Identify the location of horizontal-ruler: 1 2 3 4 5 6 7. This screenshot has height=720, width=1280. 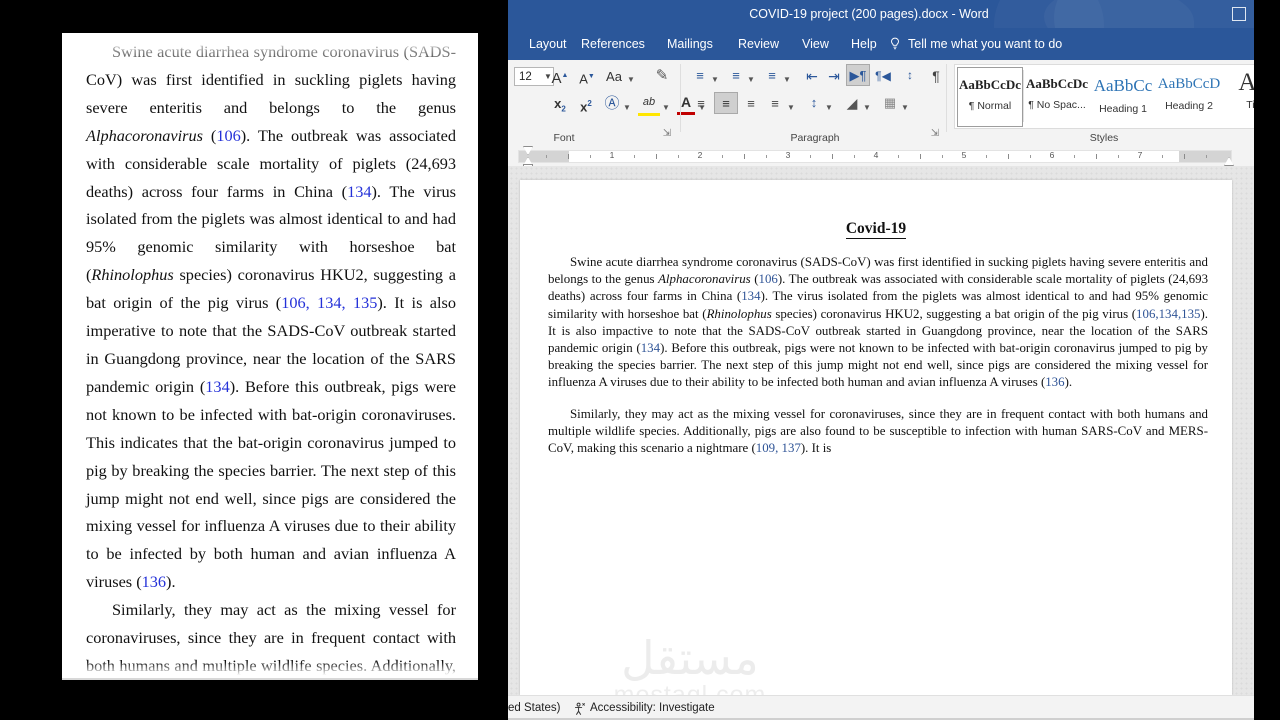
(875, 156).